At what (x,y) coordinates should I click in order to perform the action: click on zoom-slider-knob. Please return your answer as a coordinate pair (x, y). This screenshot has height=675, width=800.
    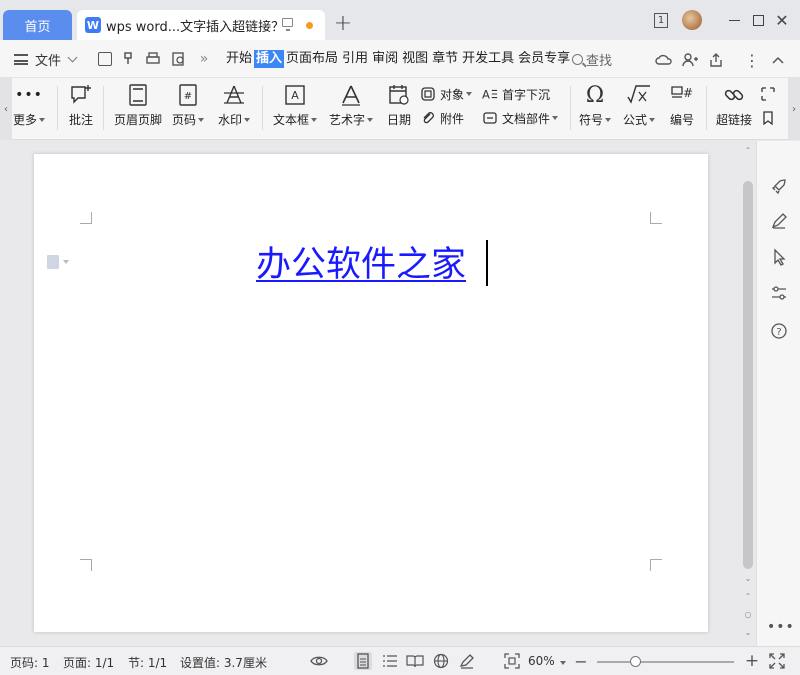
    Looking at the image, I should click on (635, 661).